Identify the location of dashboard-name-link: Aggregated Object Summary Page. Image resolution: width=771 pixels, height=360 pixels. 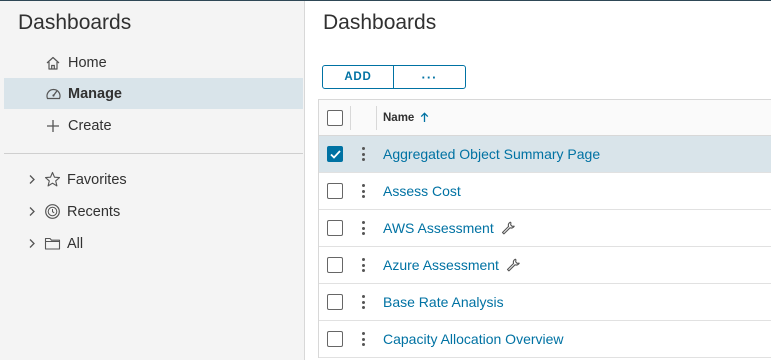
(491, 154).